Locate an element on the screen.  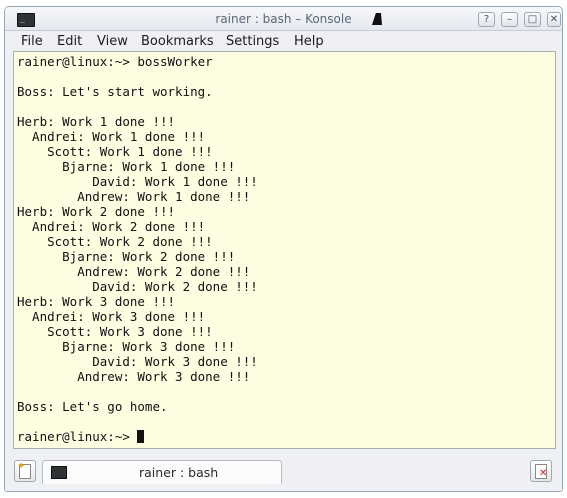
minimize-button: – is located at coordinates (509, 19).